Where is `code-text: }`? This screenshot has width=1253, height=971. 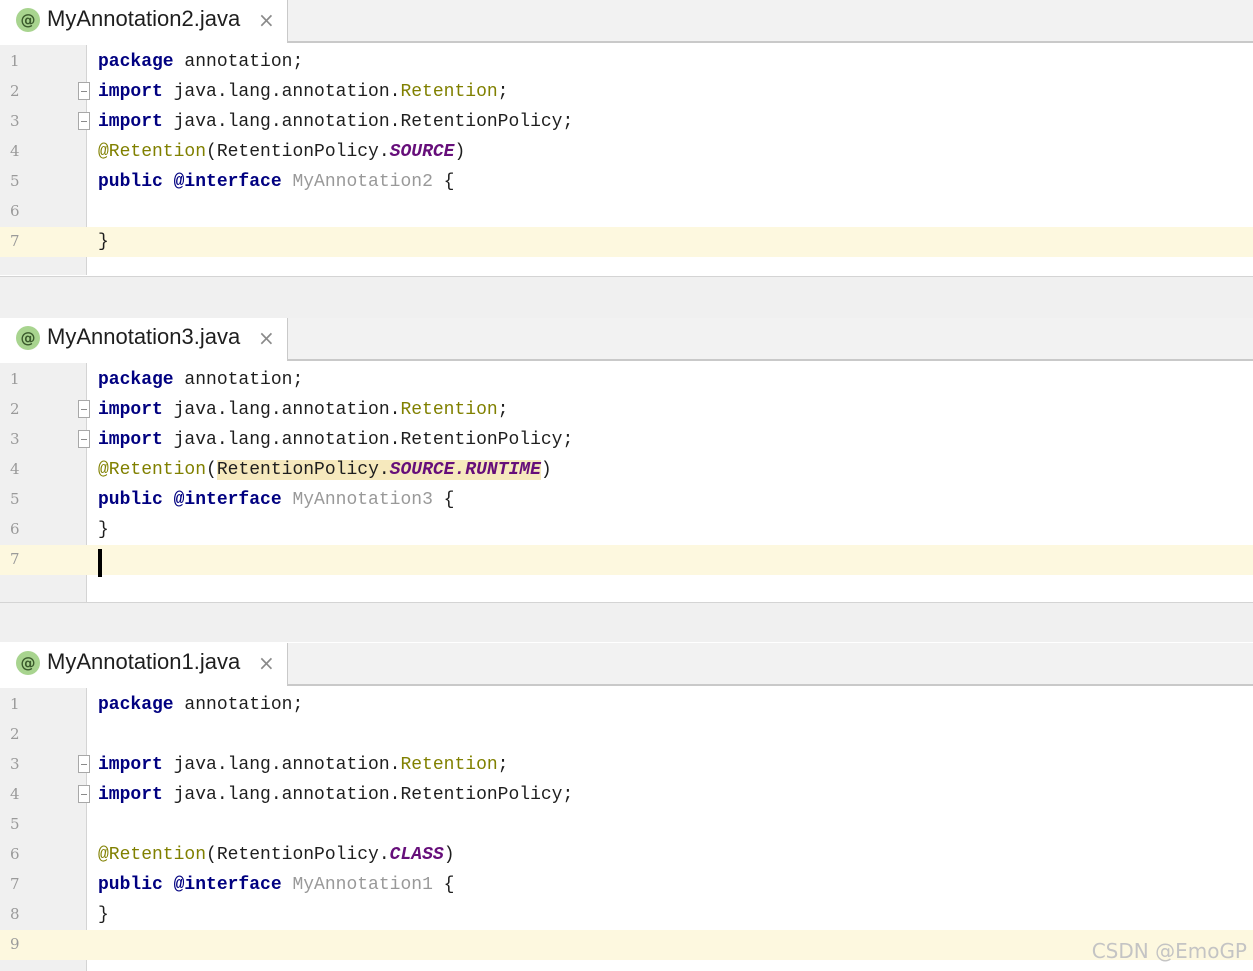 code-text: } is located at coordinates (103, 530).